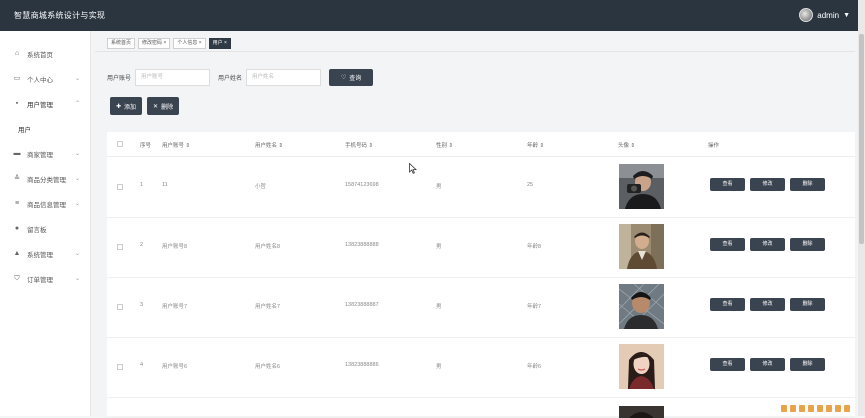  Describe the element at coordinates (17, 203) in the screenshot. I see `list-icon: ≡` at that location.